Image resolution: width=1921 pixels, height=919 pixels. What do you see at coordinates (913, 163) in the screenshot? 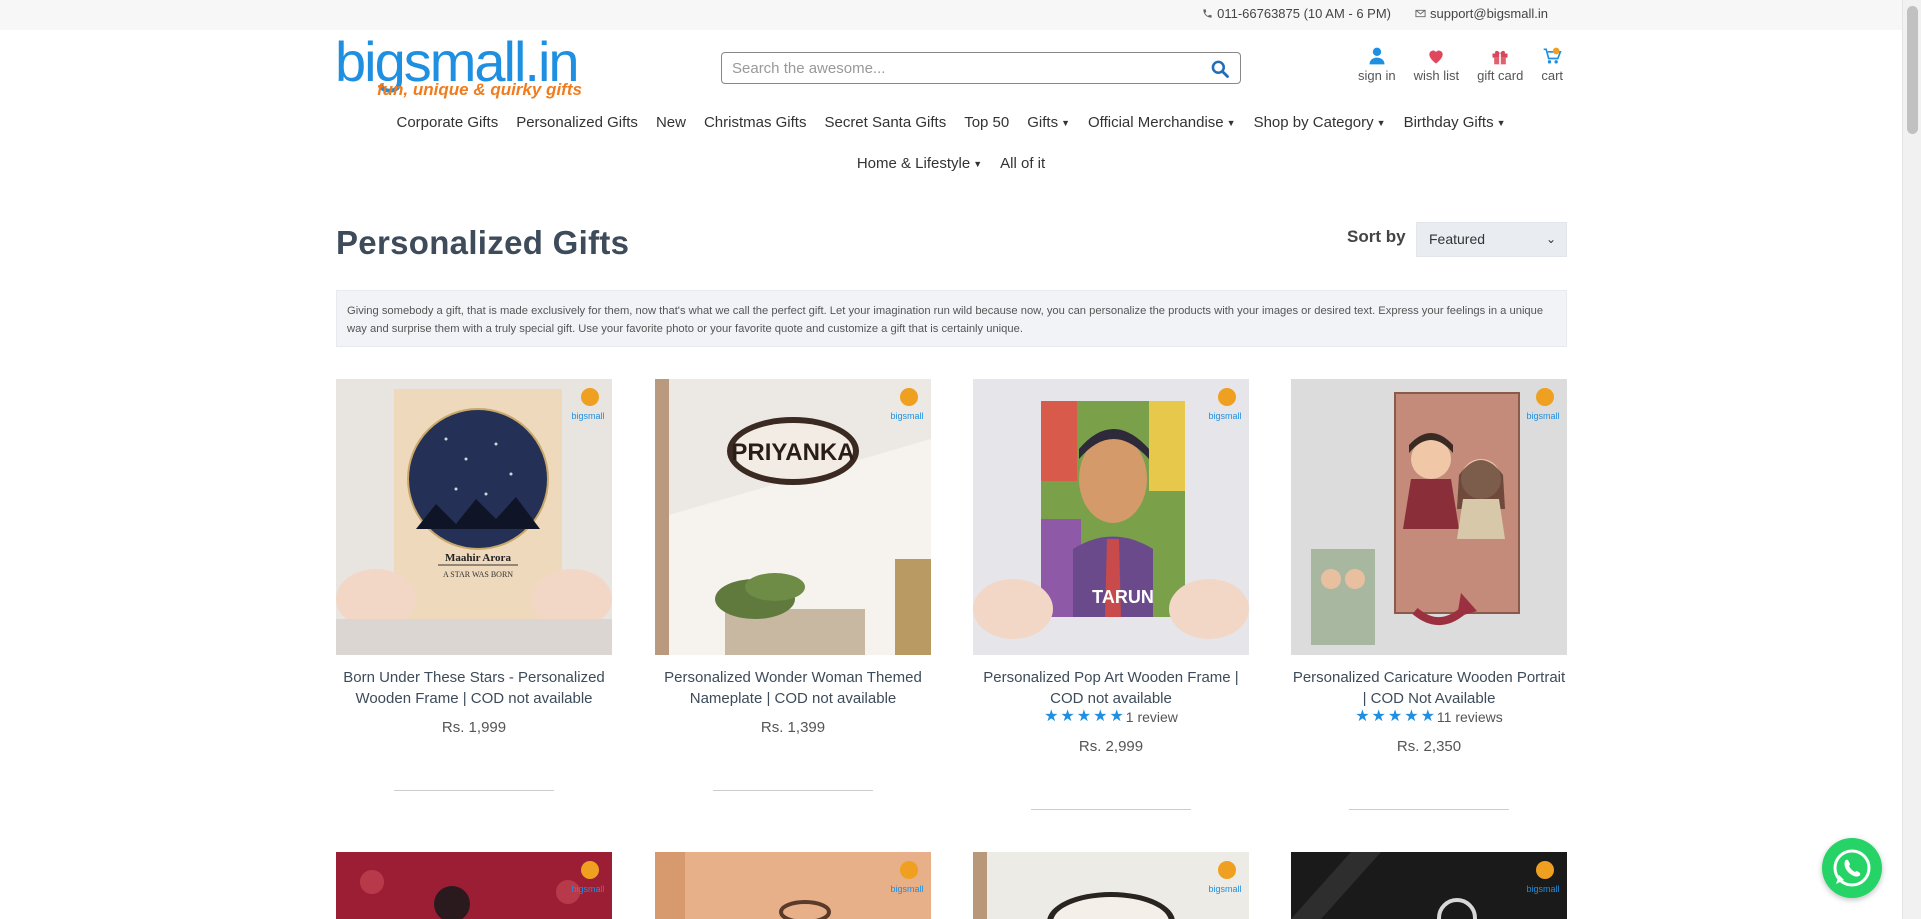
I see `nav-label: Home & Lifestyle` at bounding box center [913, 163].